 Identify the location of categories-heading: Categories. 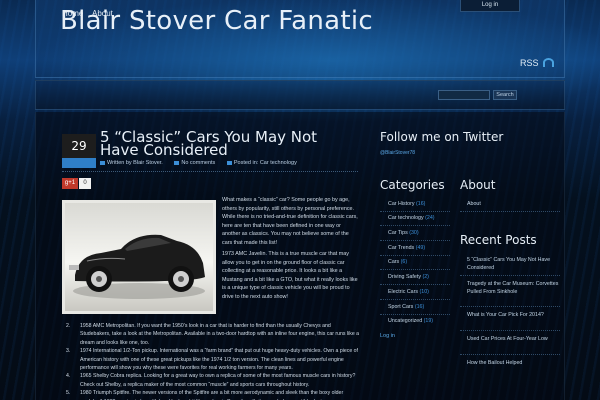
(412, 185).